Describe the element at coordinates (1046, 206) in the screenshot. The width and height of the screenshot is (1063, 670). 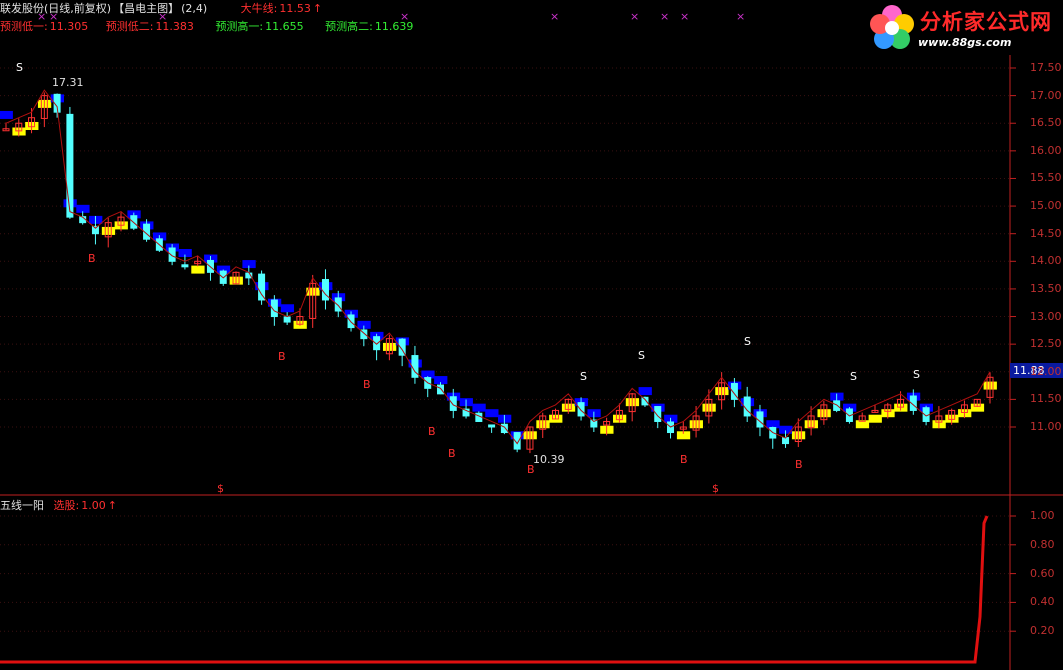
I see `price-tick-label: 15.00` at that location.